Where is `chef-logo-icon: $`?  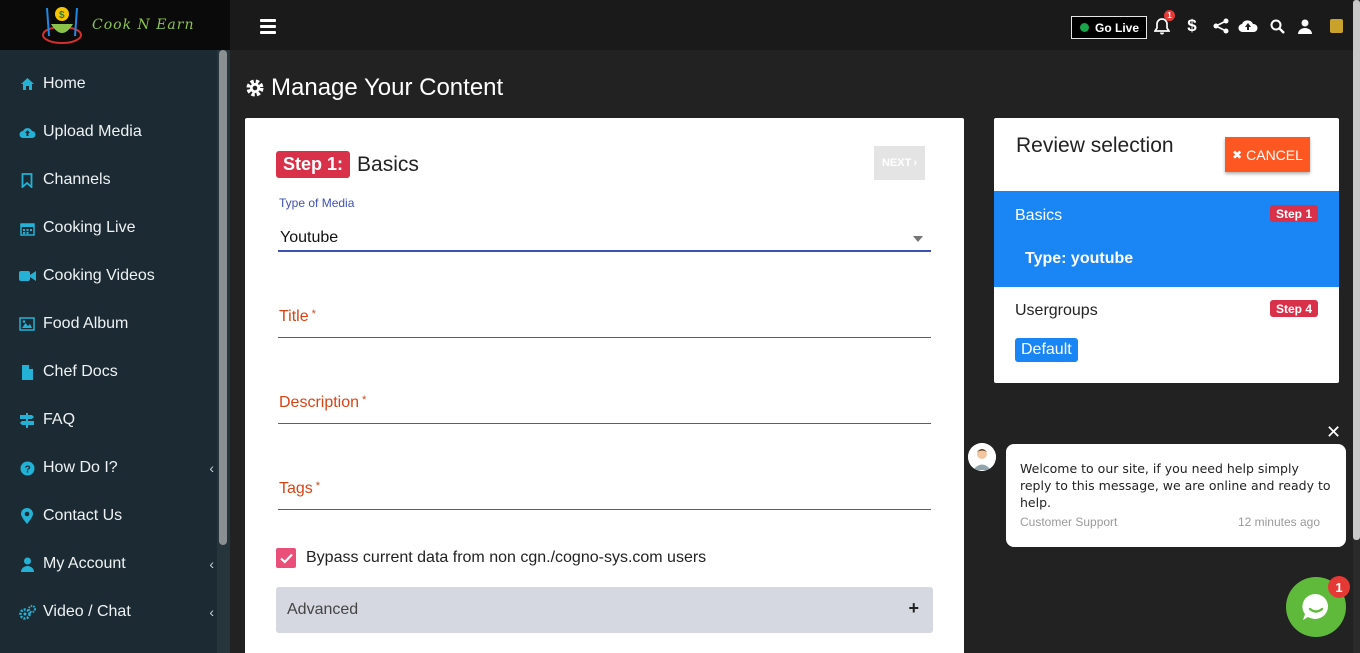 chef-logo-icon: $ is located at coordinates (62, 25).